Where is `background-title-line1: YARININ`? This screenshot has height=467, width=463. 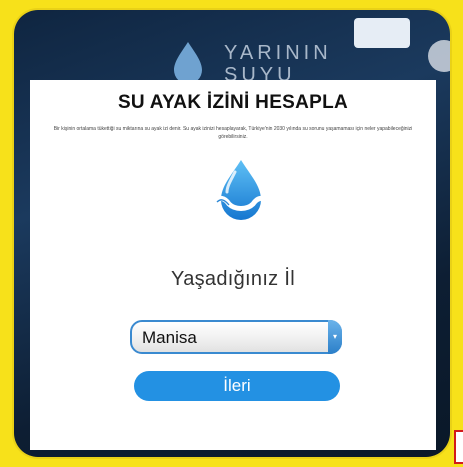 background-title-line1: YARININ is located at coordinates (278, 53).